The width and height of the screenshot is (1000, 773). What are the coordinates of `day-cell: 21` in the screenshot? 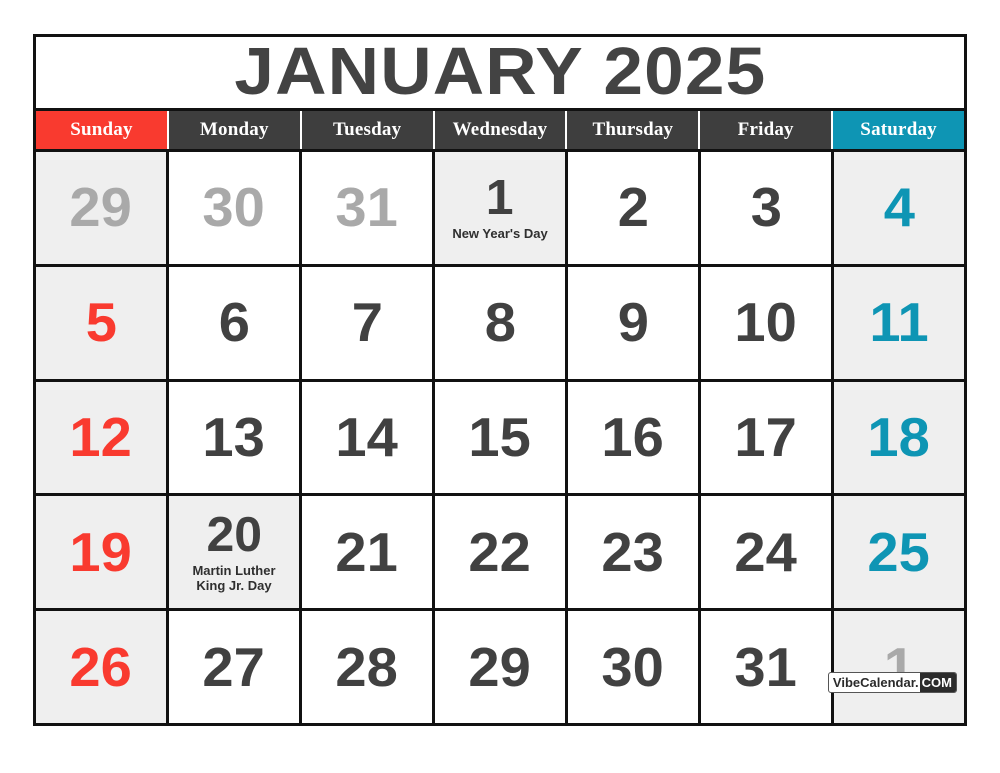 It's located at (367, 552).